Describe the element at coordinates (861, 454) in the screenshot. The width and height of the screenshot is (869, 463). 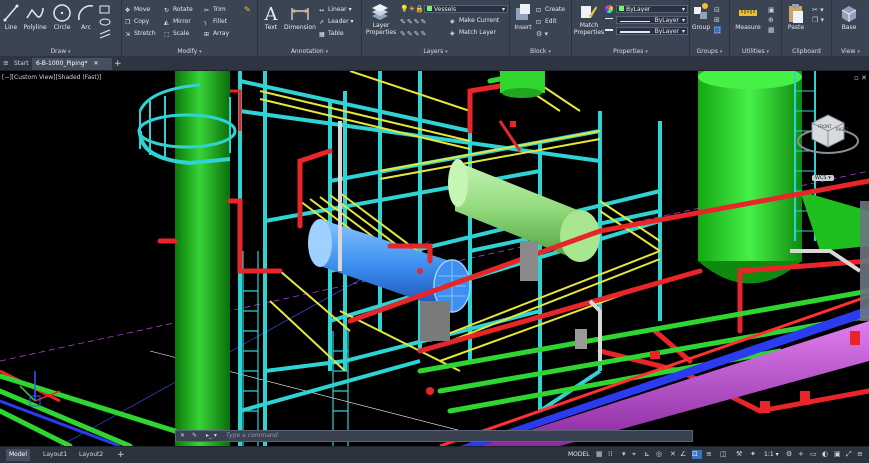
I see `customization-menu-icon: ≡` at that location.